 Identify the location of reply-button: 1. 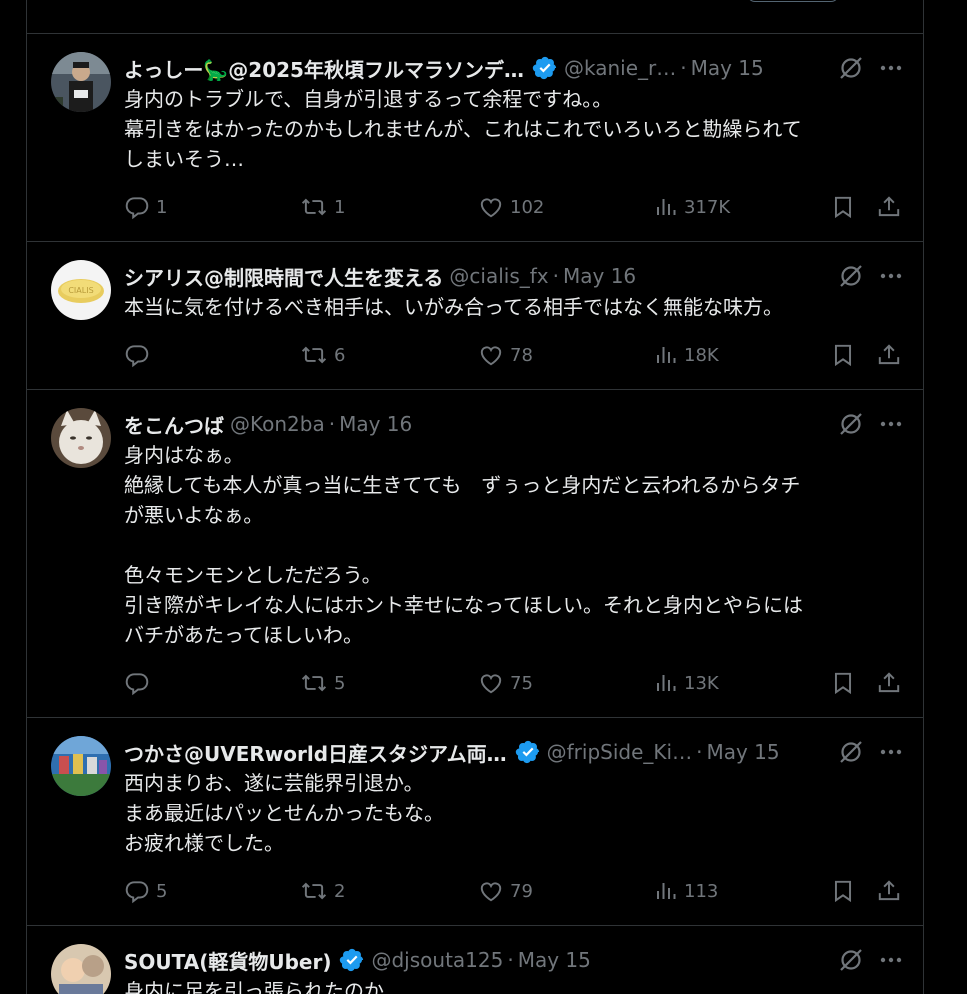
(145, 207).